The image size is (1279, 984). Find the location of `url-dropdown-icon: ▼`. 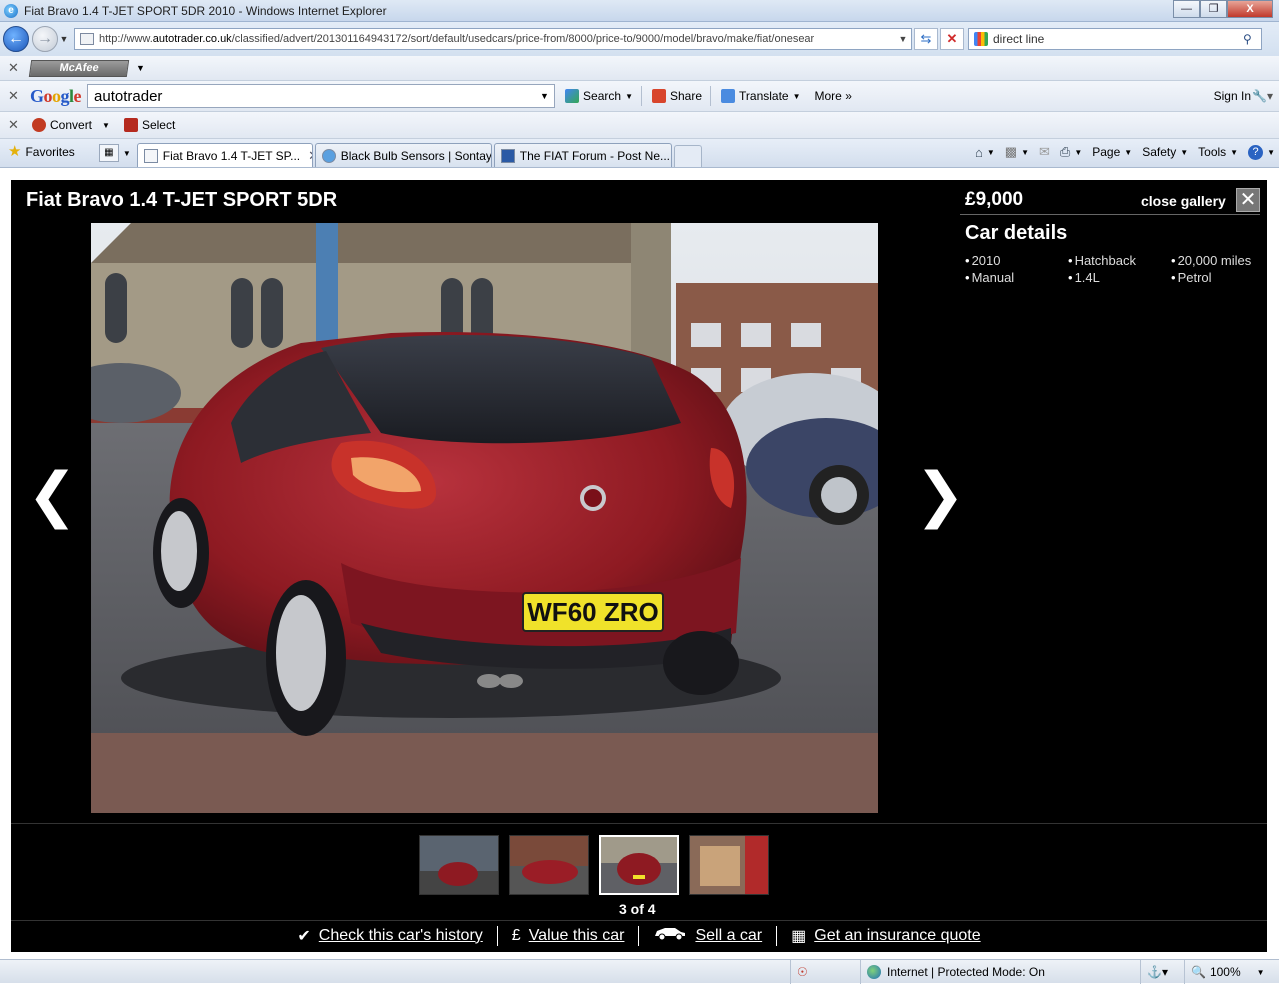

url-dropdown-icon: ▼ is located at coordinates (903, 39).